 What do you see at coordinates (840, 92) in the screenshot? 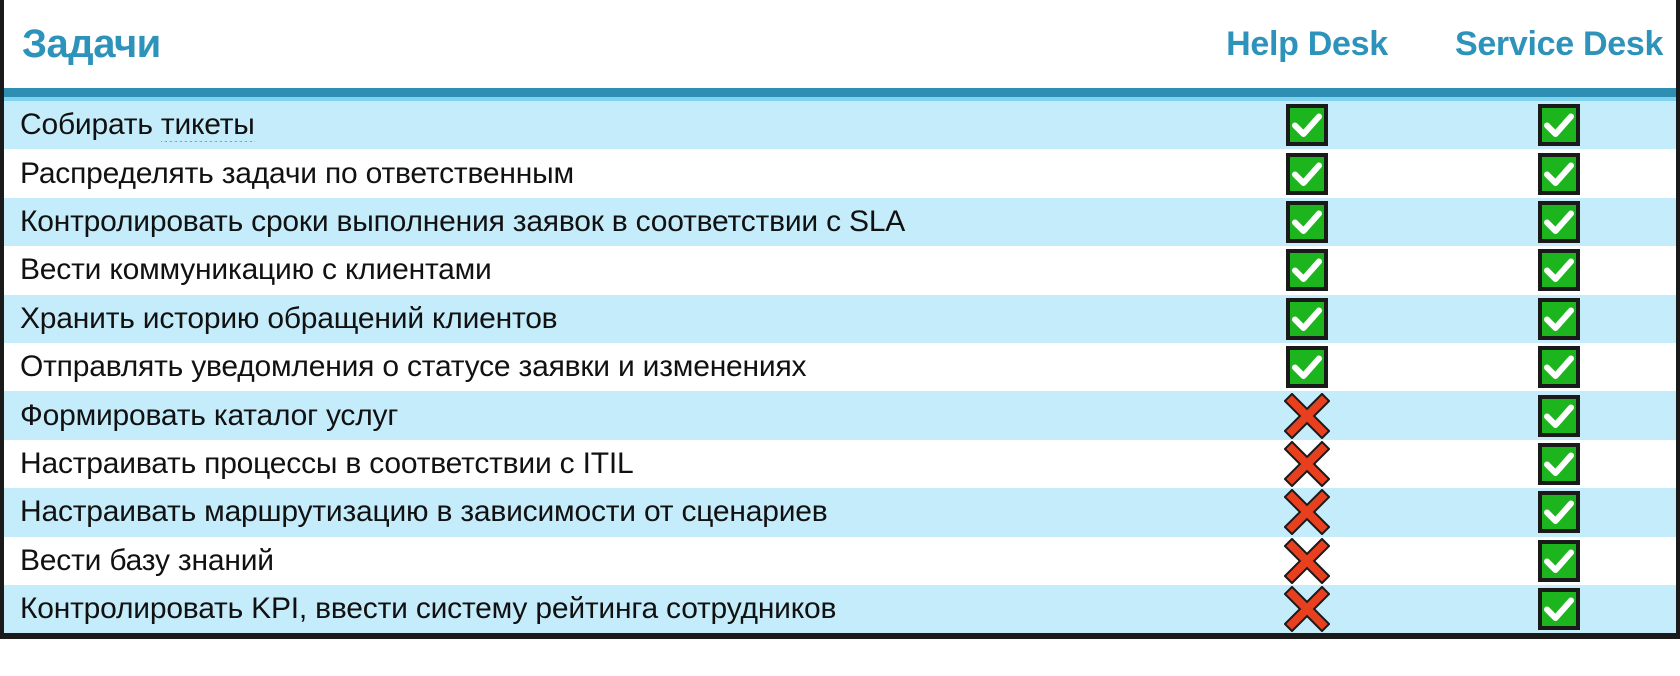
I see `header-divider-rule` at bounding box center [840, 92].